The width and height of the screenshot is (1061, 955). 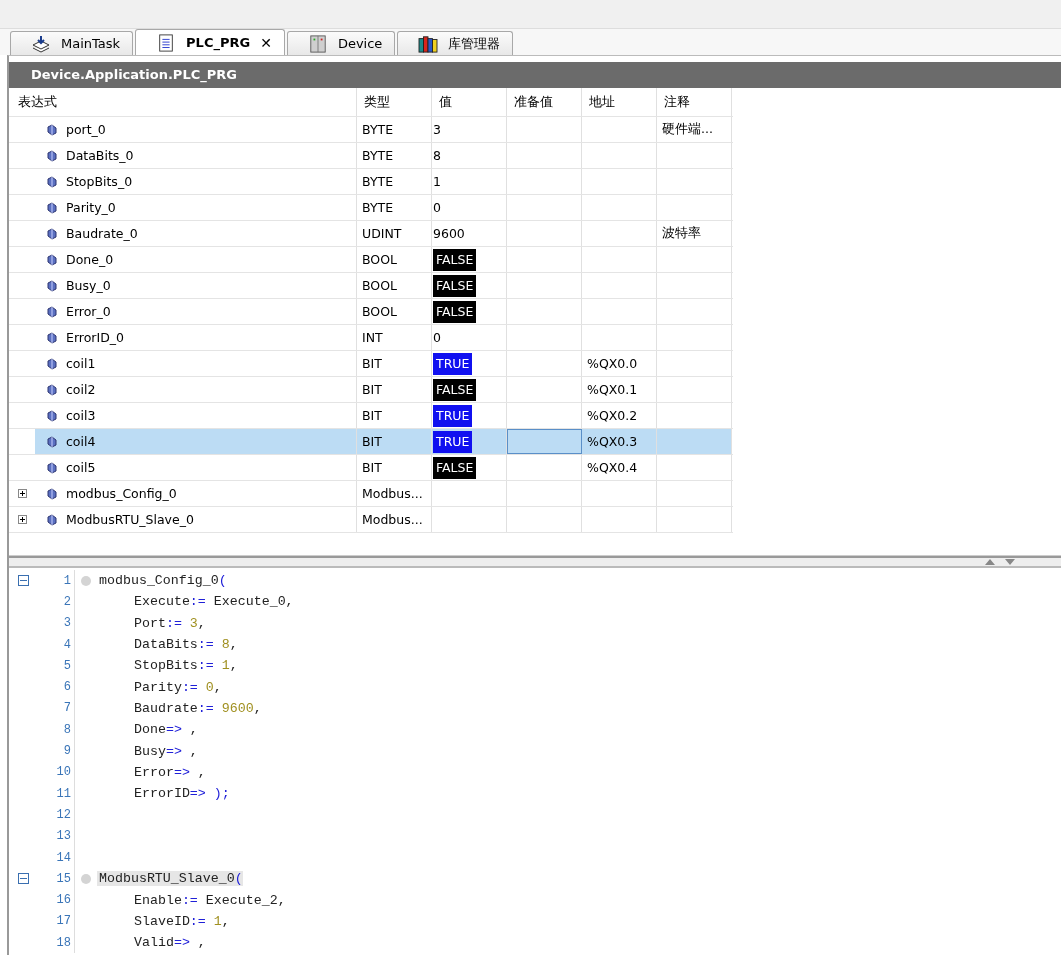 What do you see at coordinates (1000, 562) in the screenshot?
I see `splitter-arrows-icon` at bounding box center [1000, 562].